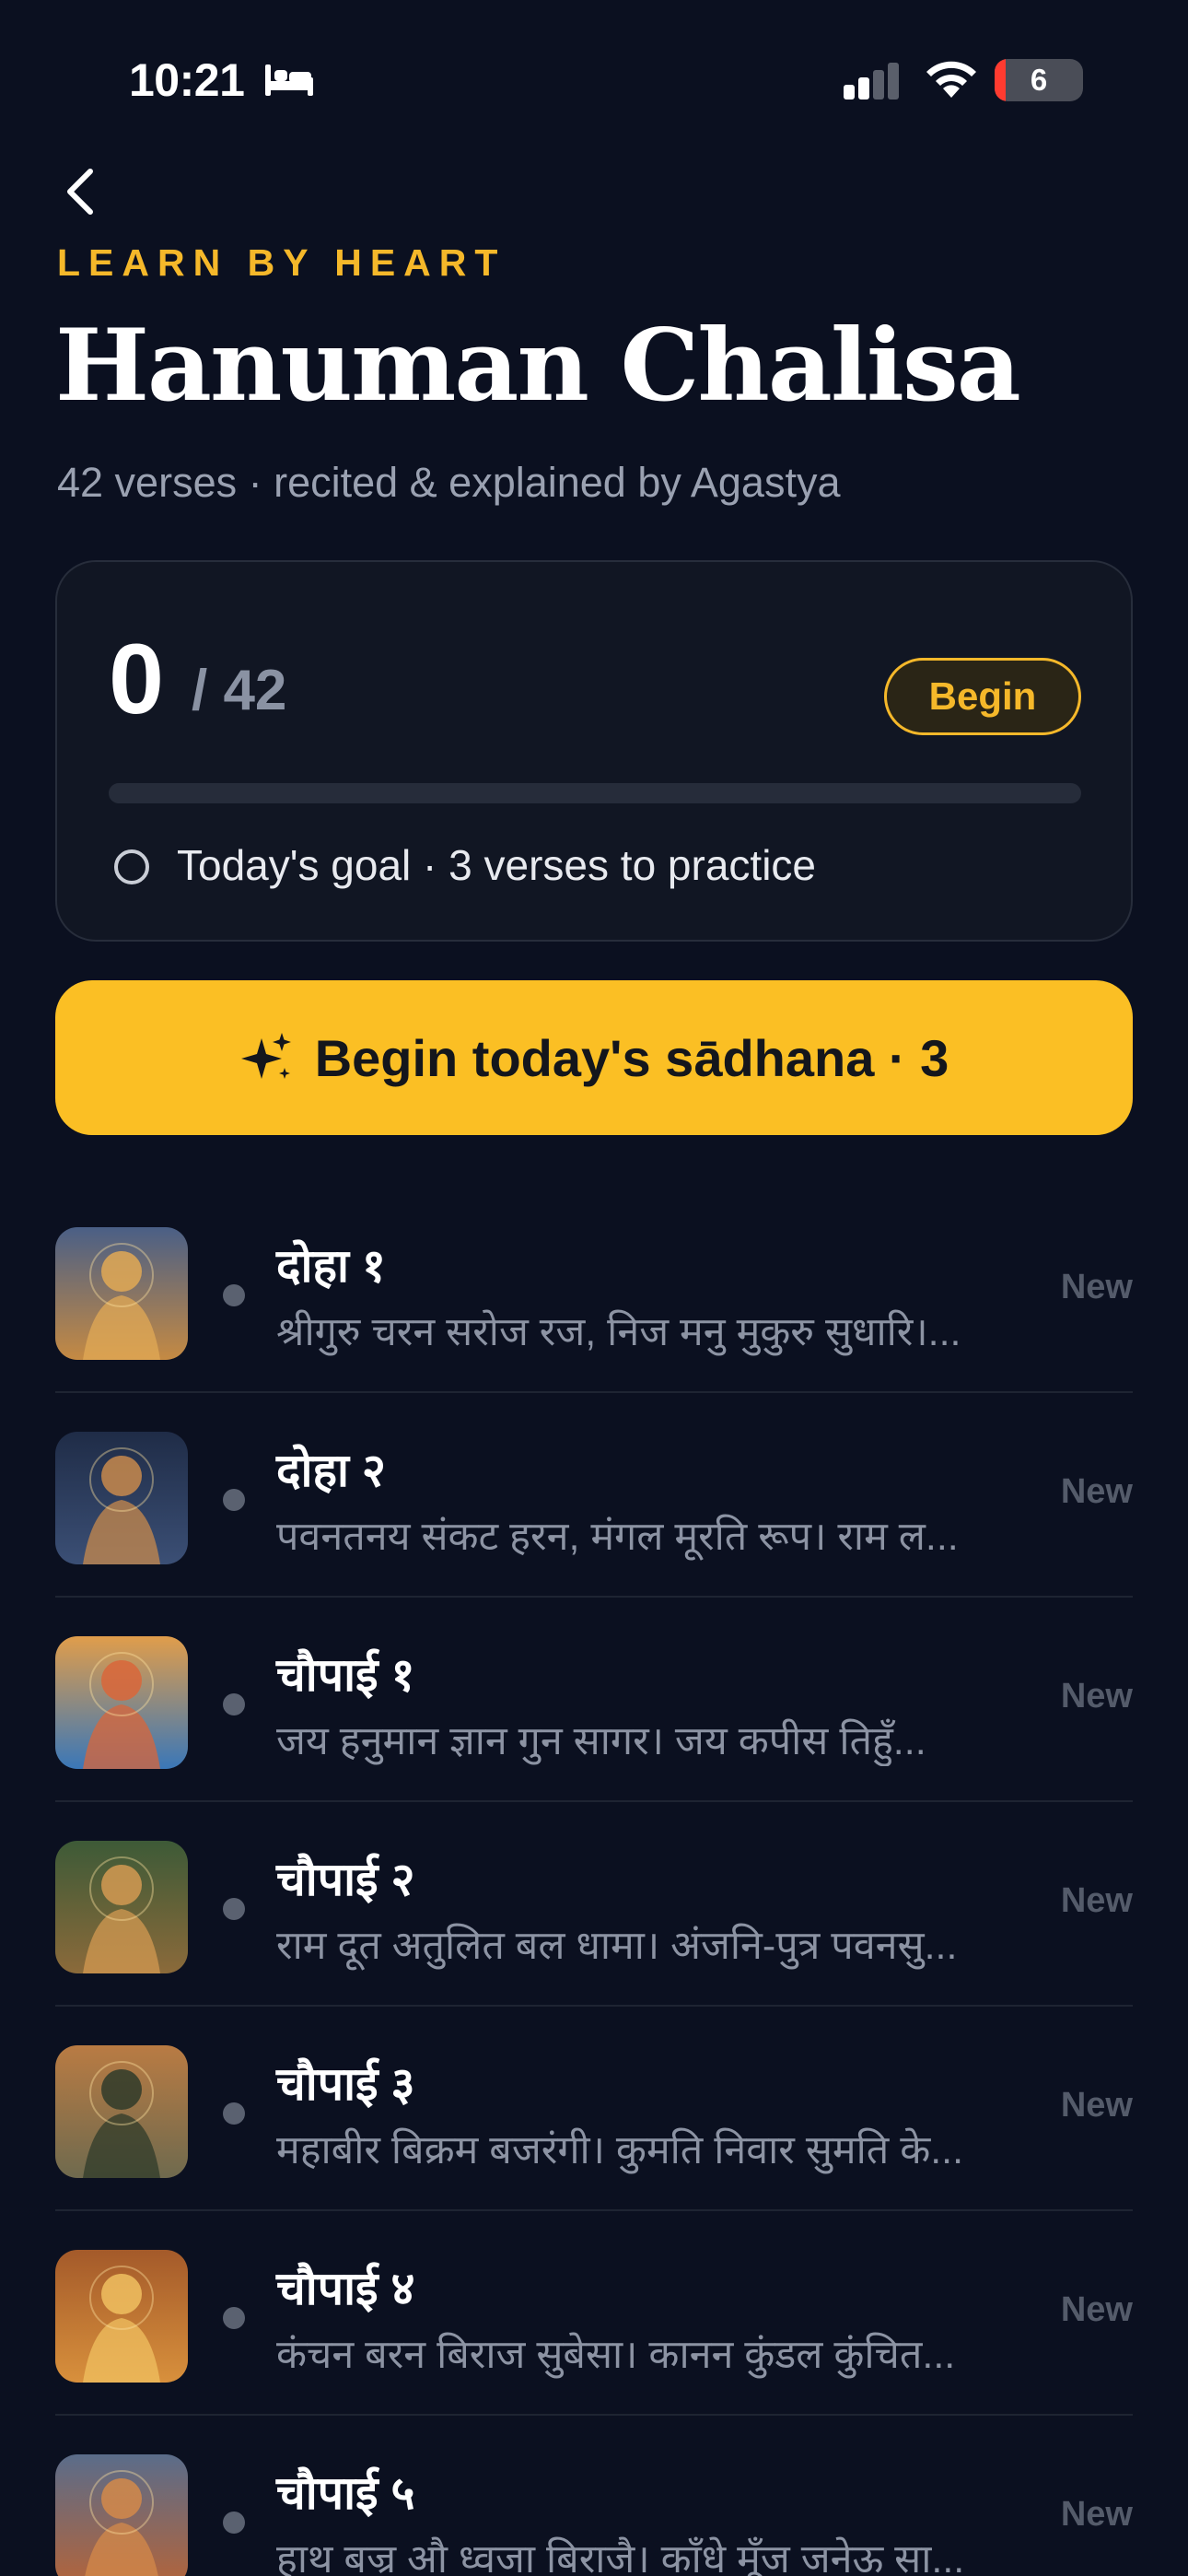  What do you see at coordinates (289, 80) in the screenshot?
I see `sleep-focus-icon` at bounding box center [289, 80].